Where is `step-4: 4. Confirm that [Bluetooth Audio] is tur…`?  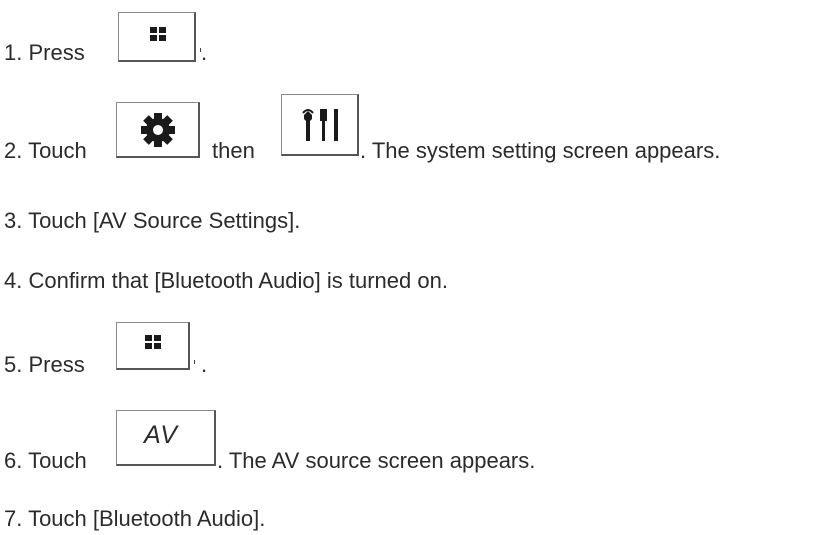
step-4: 4. Confirm that [Bluetooth Audio] is tur… is located at coordinates (226, 280).